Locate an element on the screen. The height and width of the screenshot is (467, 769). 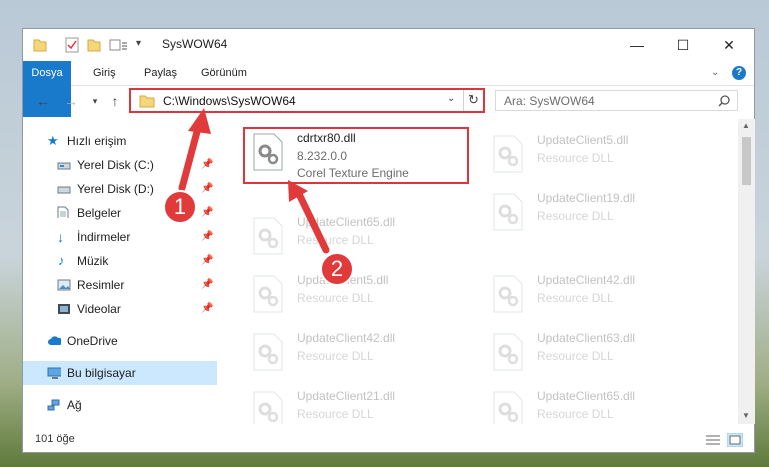
annotation-arrows is located at coordinates (254, 181).